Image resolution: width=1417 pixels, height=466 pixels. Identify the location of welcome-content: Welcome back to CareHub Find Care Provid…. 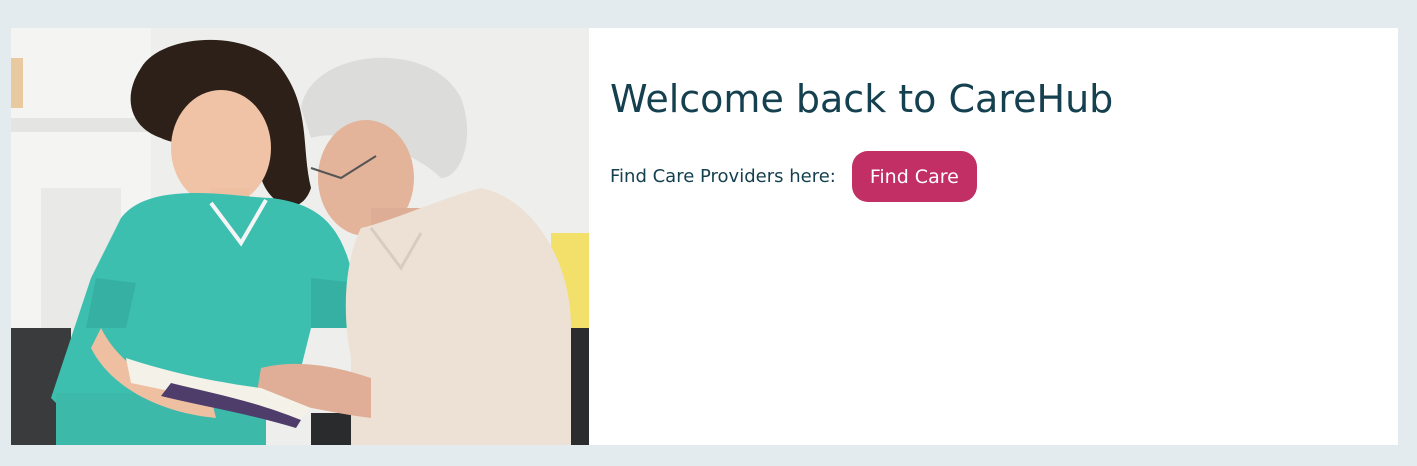
(994, 139).